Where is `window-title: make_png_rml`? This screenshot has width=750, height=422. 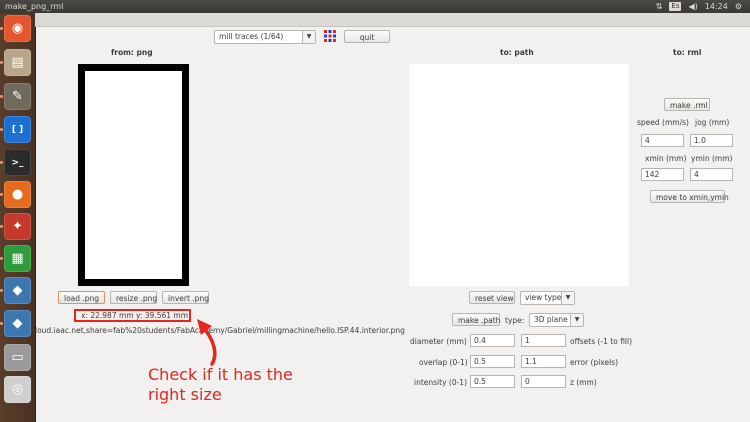
window-title: make_png_rml is located at coordinates (34, 6).